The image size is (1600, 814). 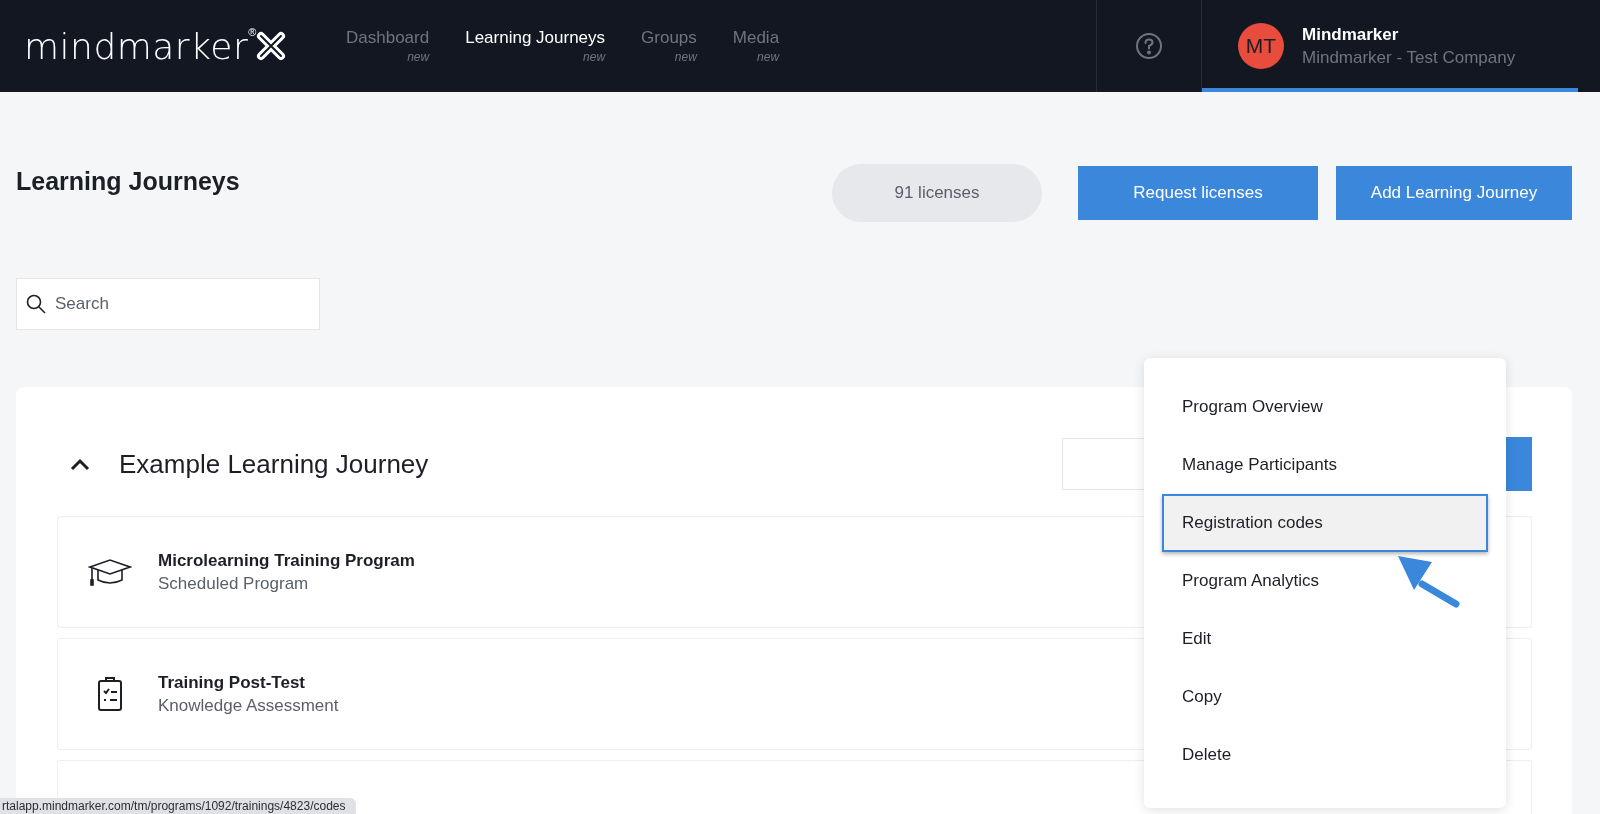 What do you see at coordinates (80, 464) in the screenshot?
I see `chevron-up-icon` at bounding box center [80, 464].